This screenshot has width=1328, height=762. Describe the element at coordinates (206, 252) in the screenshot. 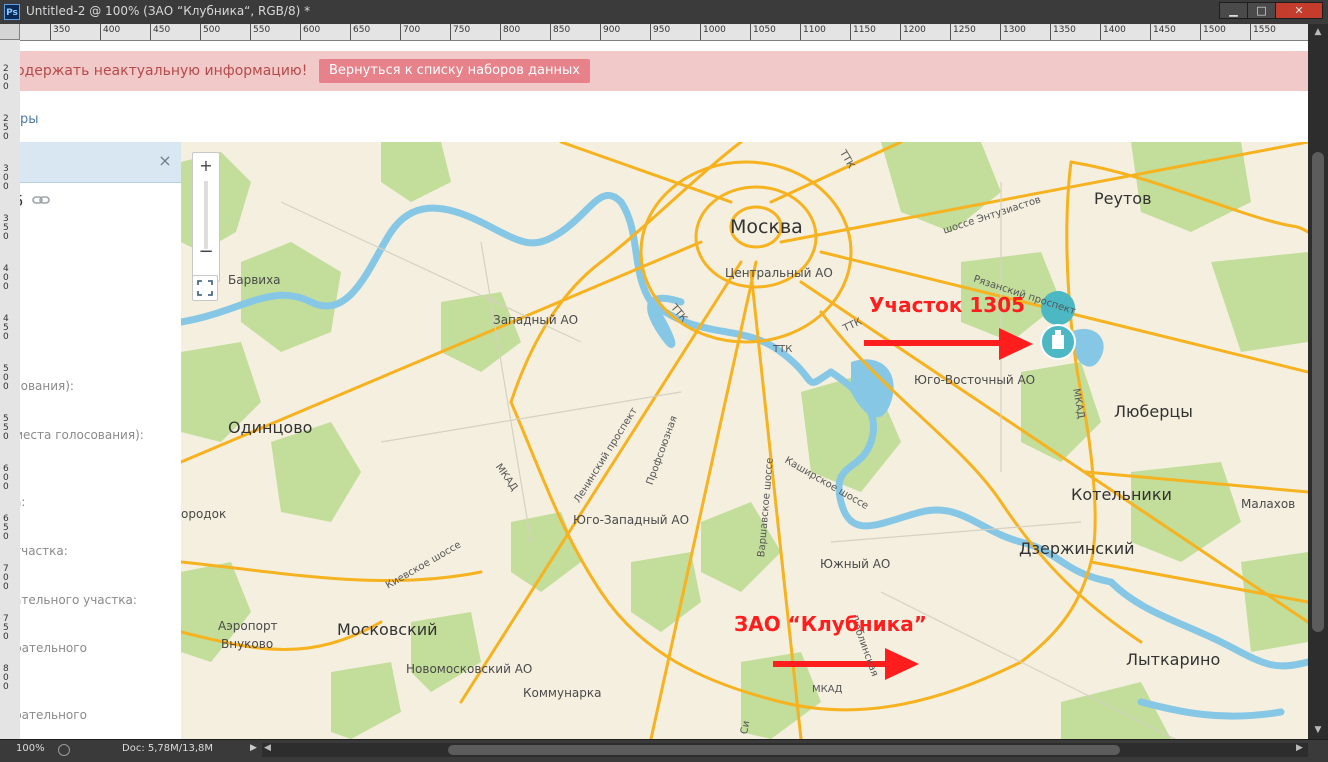

I see `zoom-out-button: −` at that location.